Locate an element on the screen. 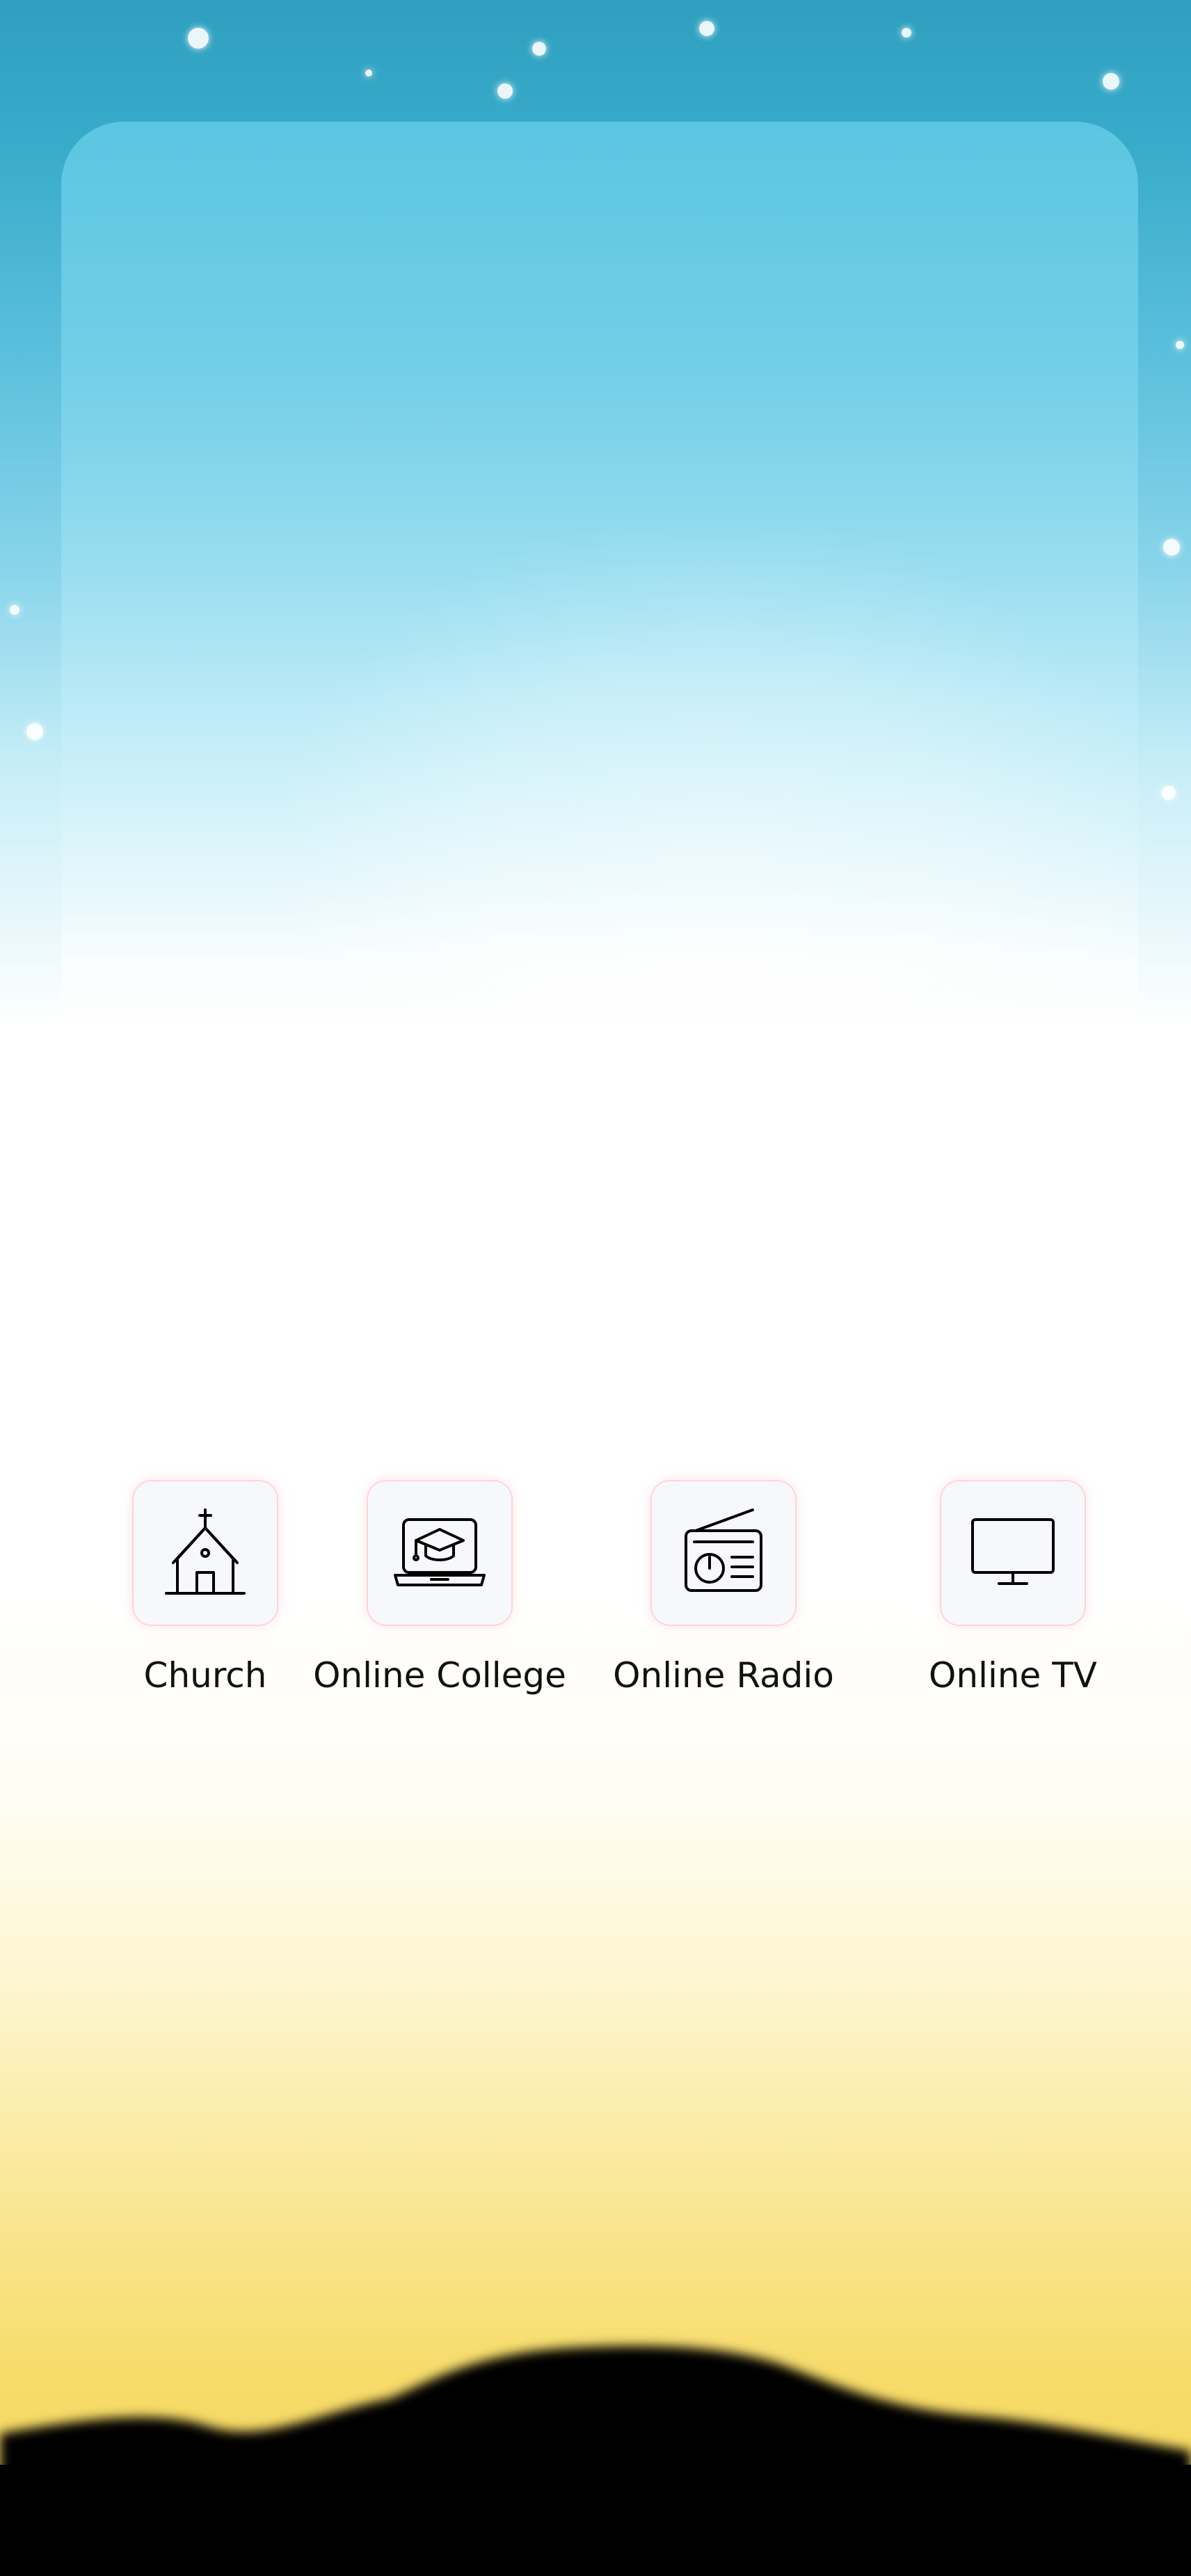 This screenshot has width=1191, height=2576. online-college-label: Online College is located at coordinates (440, 1676).